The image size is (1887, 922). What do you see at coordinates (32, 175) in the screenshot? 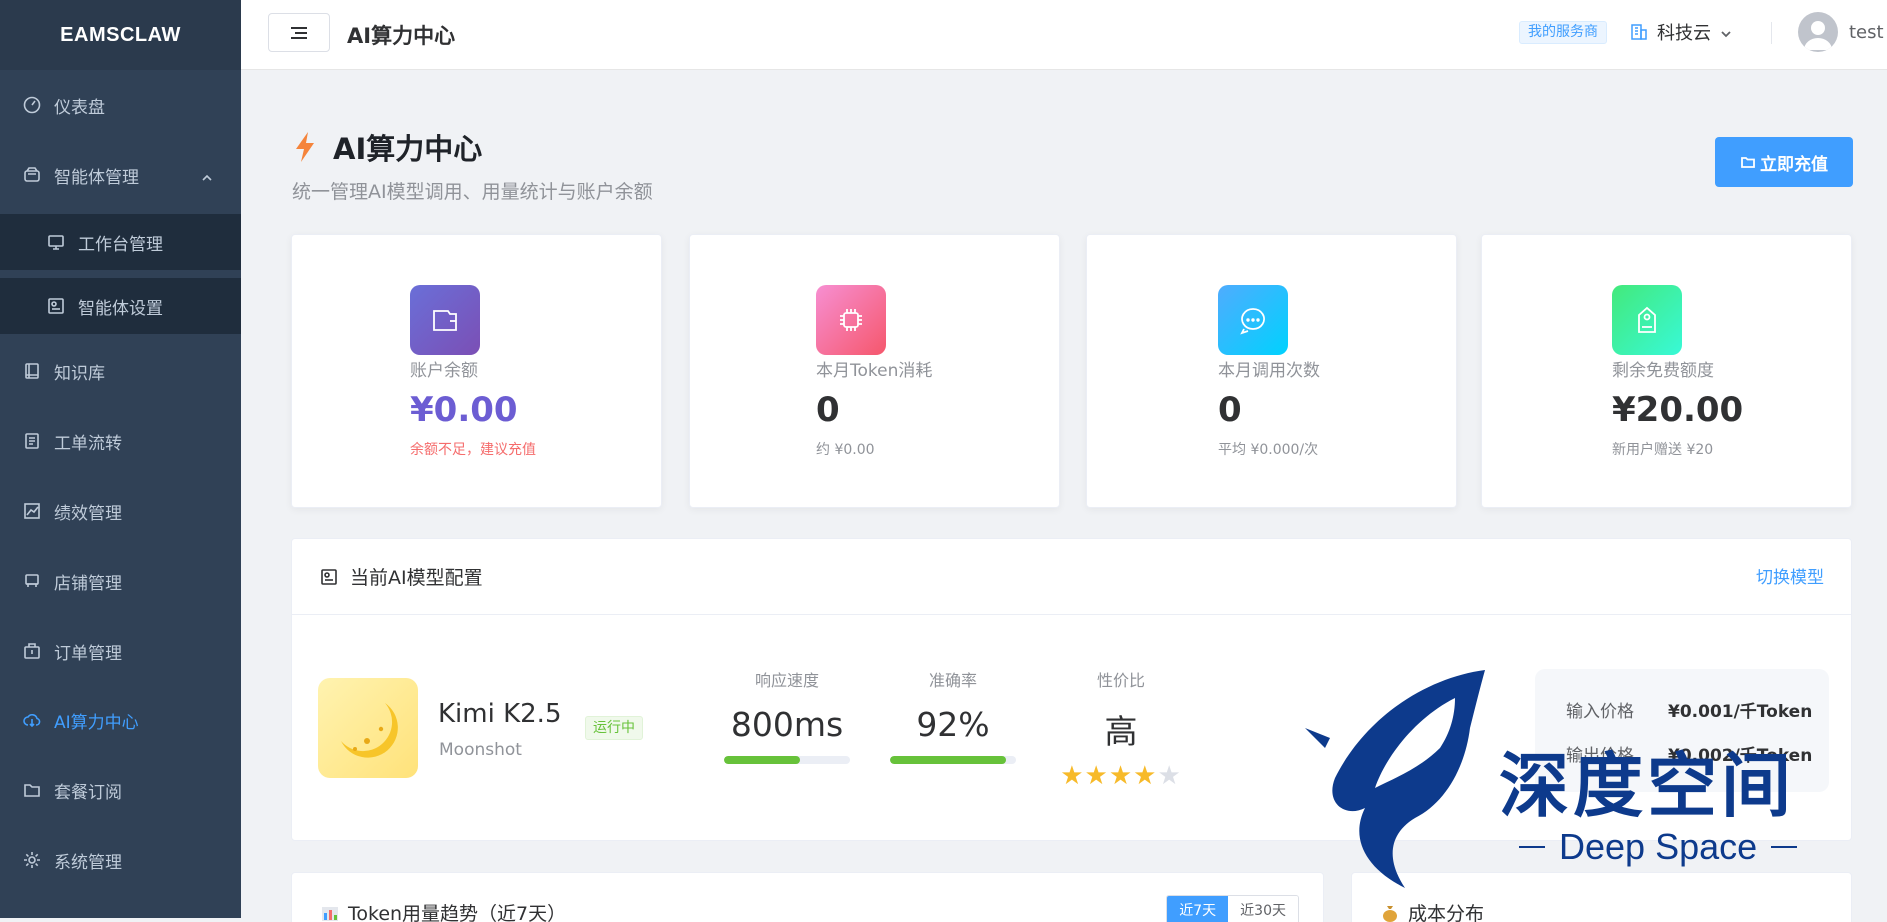
I see `robot-icon` at bounding box center [32, 175].